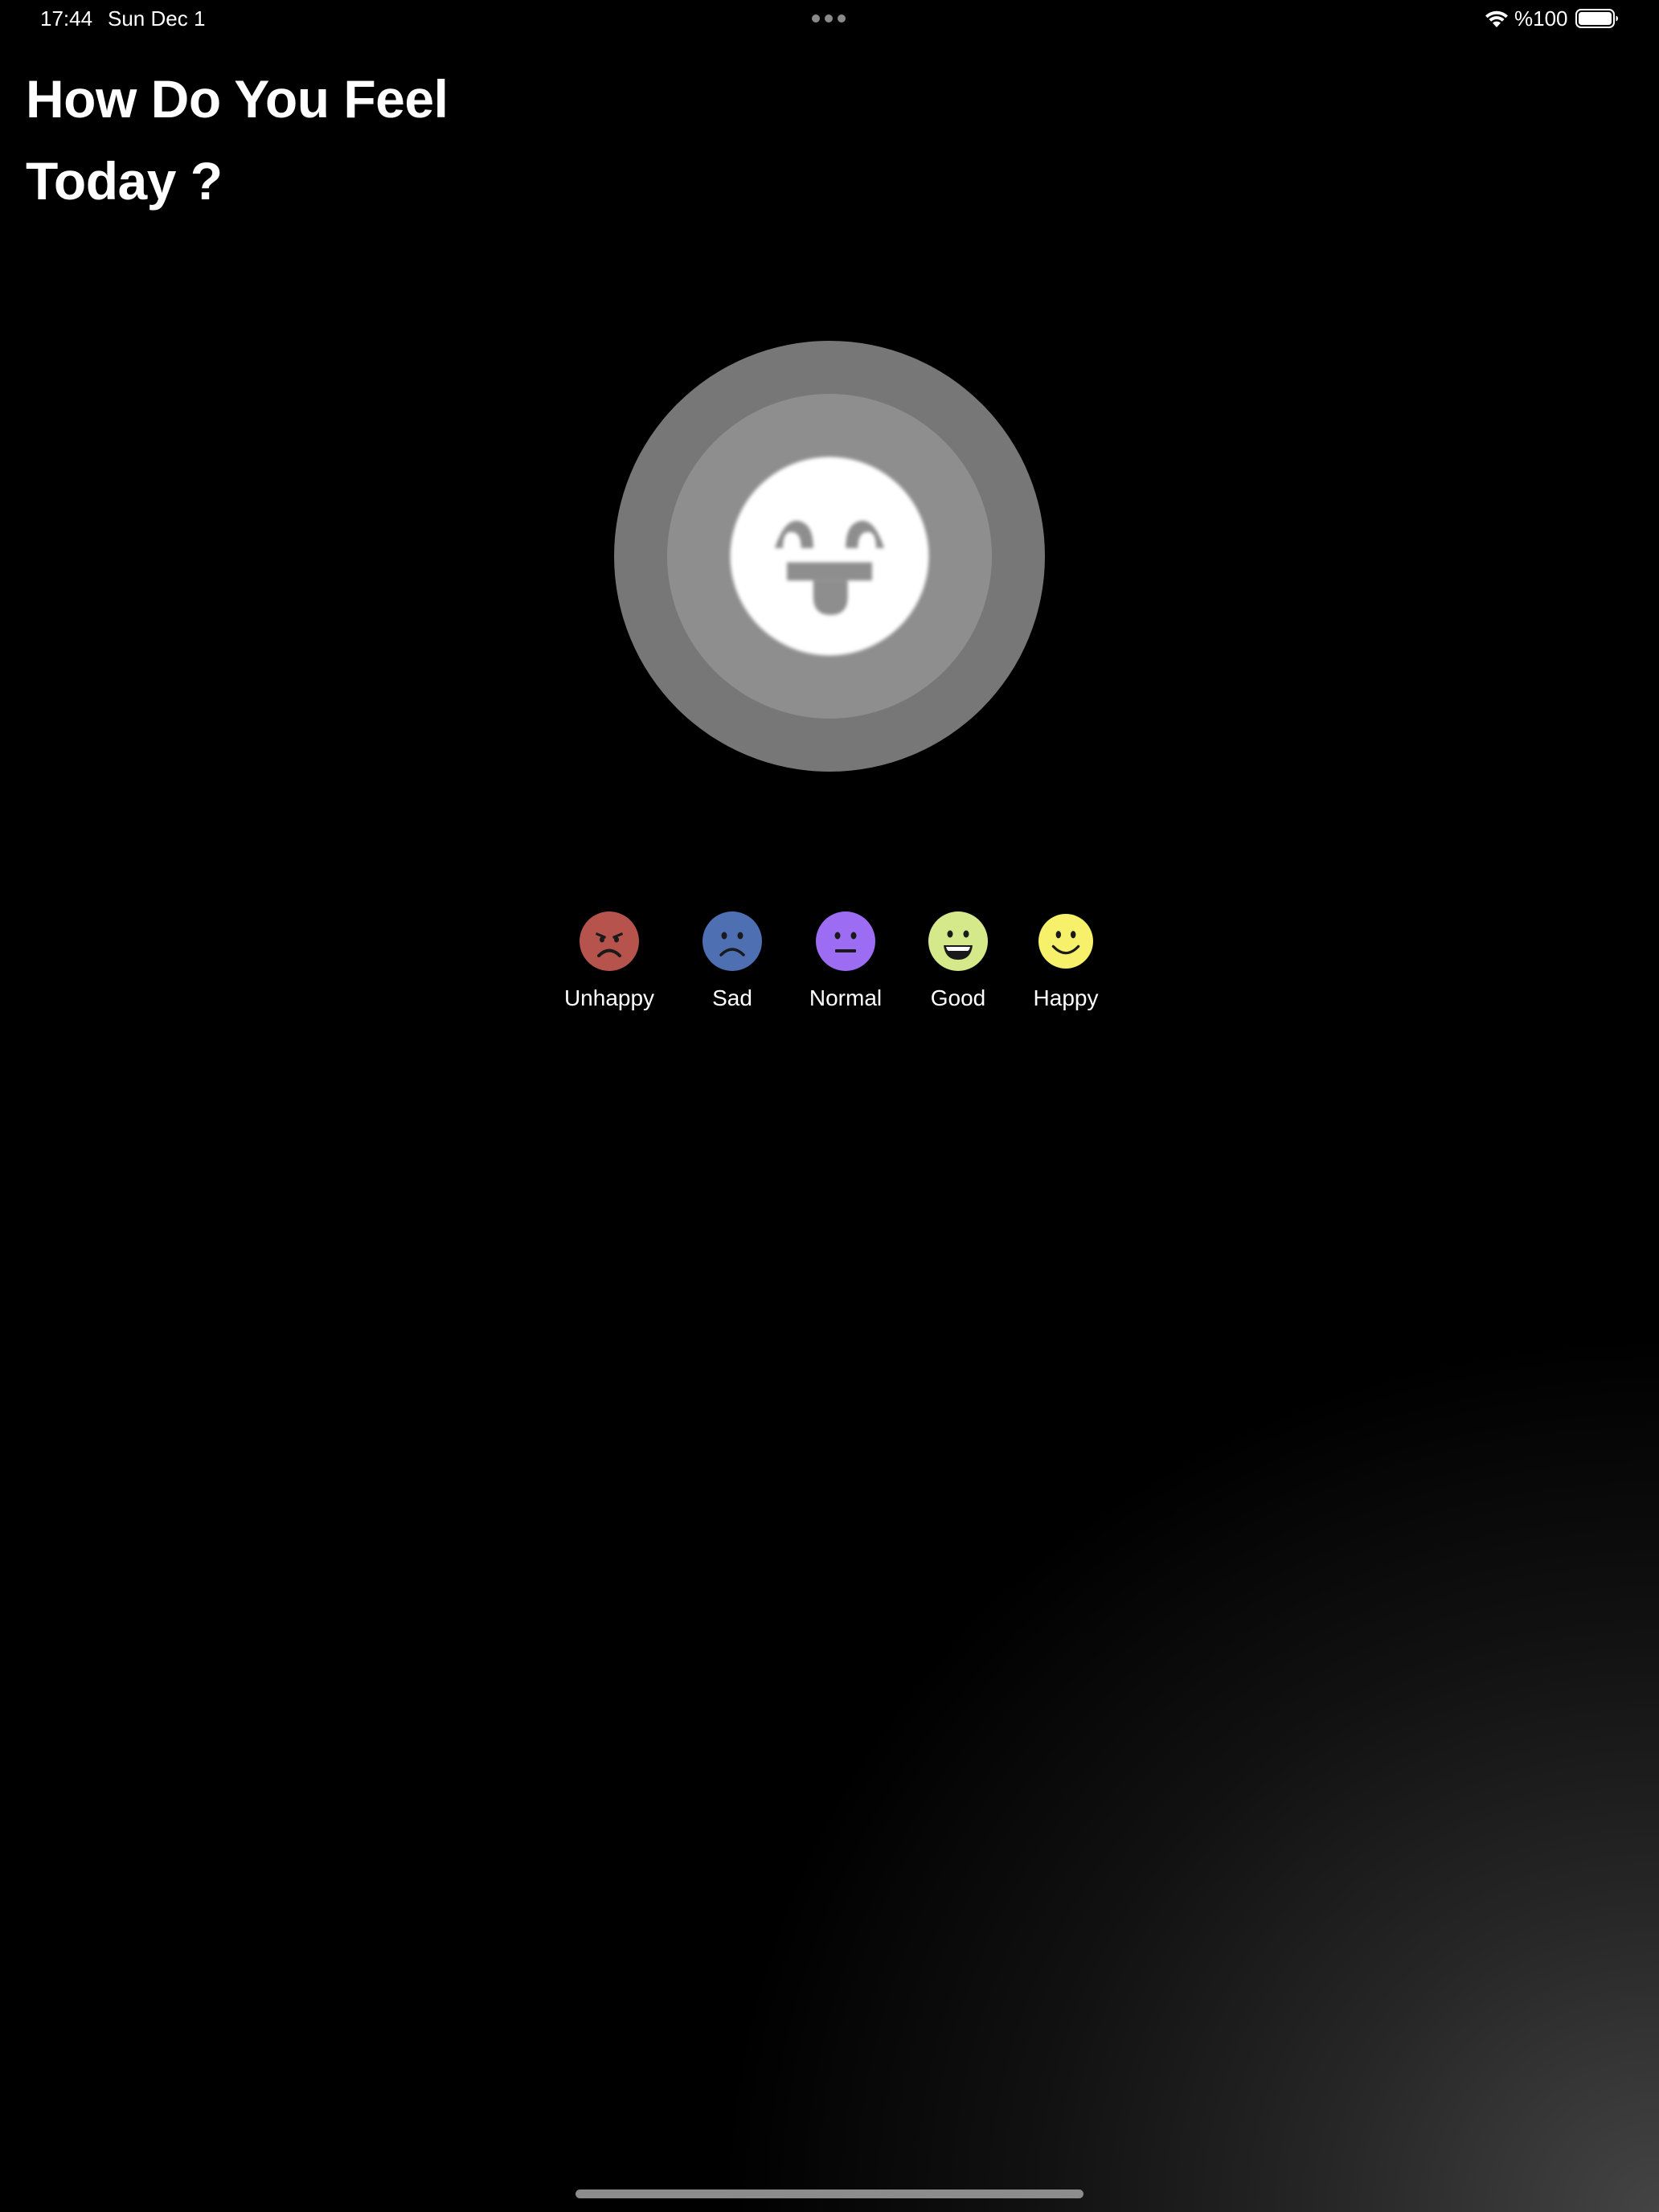  Describe the element at coordinates (609, 997) in the screenshot. I see `mood-label-unhappy: Unhappy` at that location.